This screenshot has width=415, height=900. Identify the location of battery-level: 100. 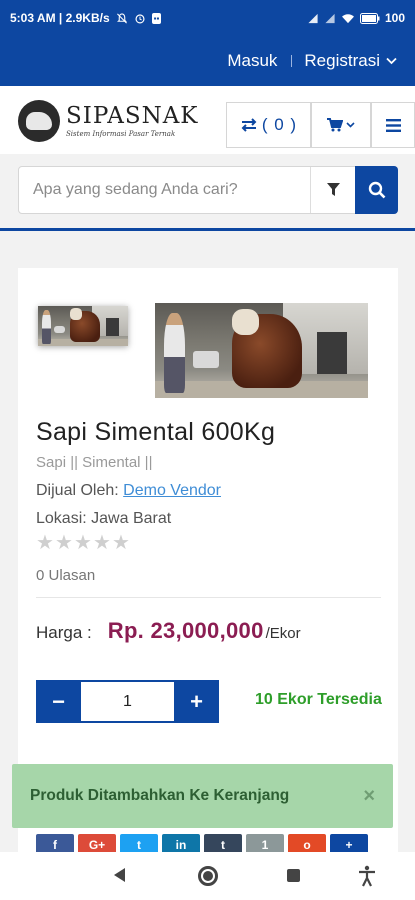
(394, 18).